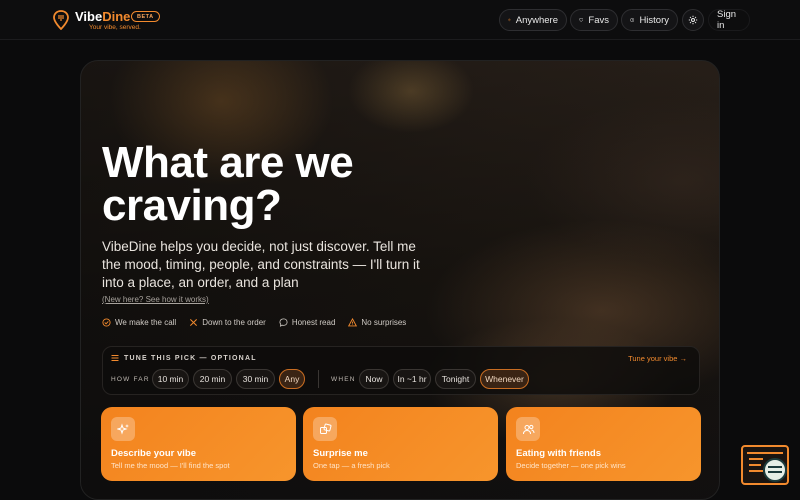  Describe the element at coordinates (729, 20) in the screenshot. I see `sign-in-button: Sign in` at that location.